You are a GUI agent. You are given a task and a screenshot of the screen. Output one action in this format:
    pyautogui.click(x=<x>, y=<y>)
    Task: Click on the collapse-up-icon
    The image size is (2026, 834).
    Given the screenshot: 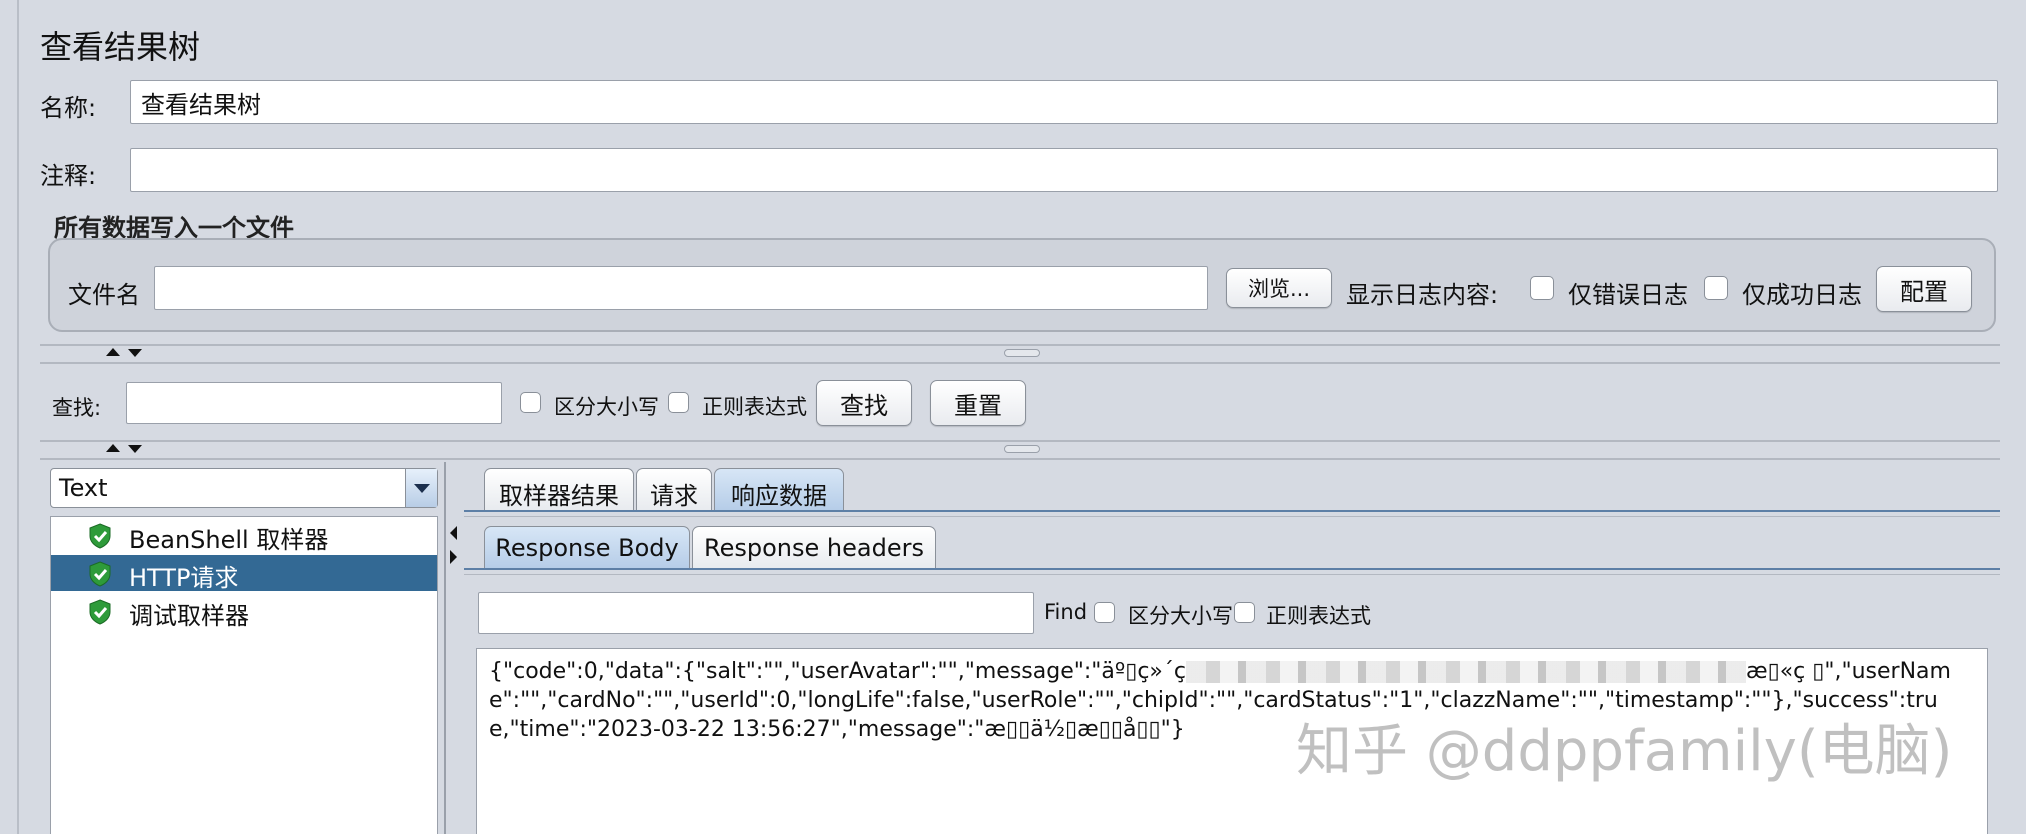 What is the action you would take?
    pyautogui.click(x=113, y=352)
    